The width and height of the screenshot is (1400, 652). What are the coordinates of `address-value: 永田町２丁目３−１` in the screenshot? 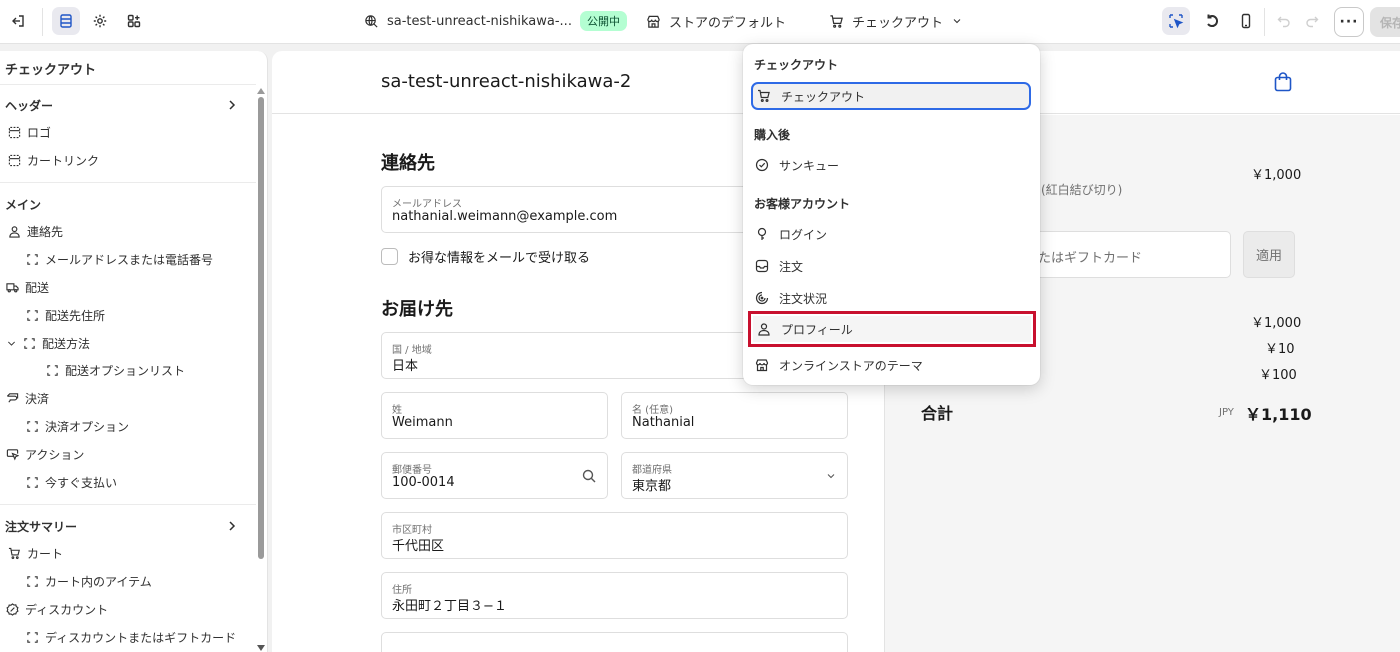 It's located at (449, 606).